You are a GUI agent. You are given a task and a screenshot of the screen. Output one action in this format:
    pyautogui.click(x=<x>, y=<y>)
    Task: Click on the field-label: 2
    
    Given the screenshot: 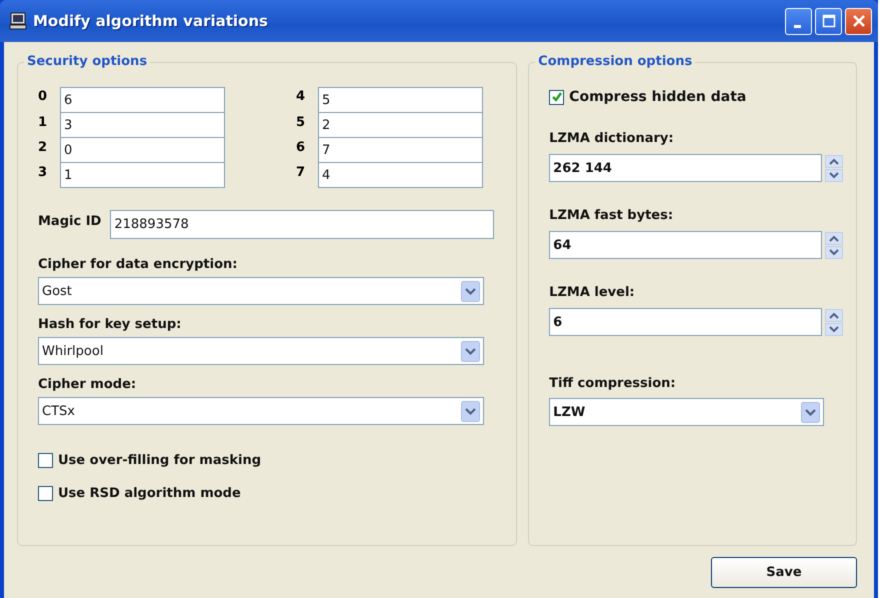 What is the action you would take?
    pyautogui.click(x=43, y=147)
    